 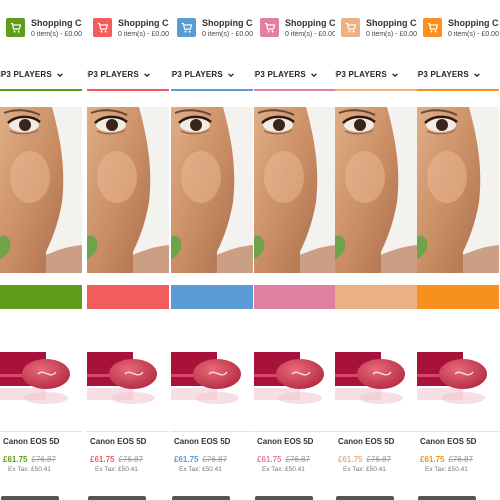 What do you see at coordinates (289, 378) in the screenshot?
I see `product-image` at bounding box center [289, 378].